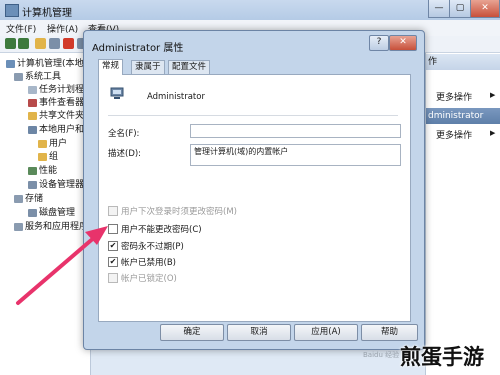 This screenshot has width=500, height=375. I want to click on tab-profile: 配置文件, so click(189, 67).